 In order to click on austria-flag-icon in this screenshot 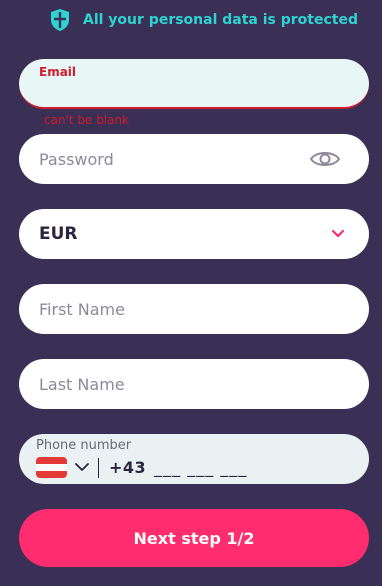, I will do `click(51, 467)`.